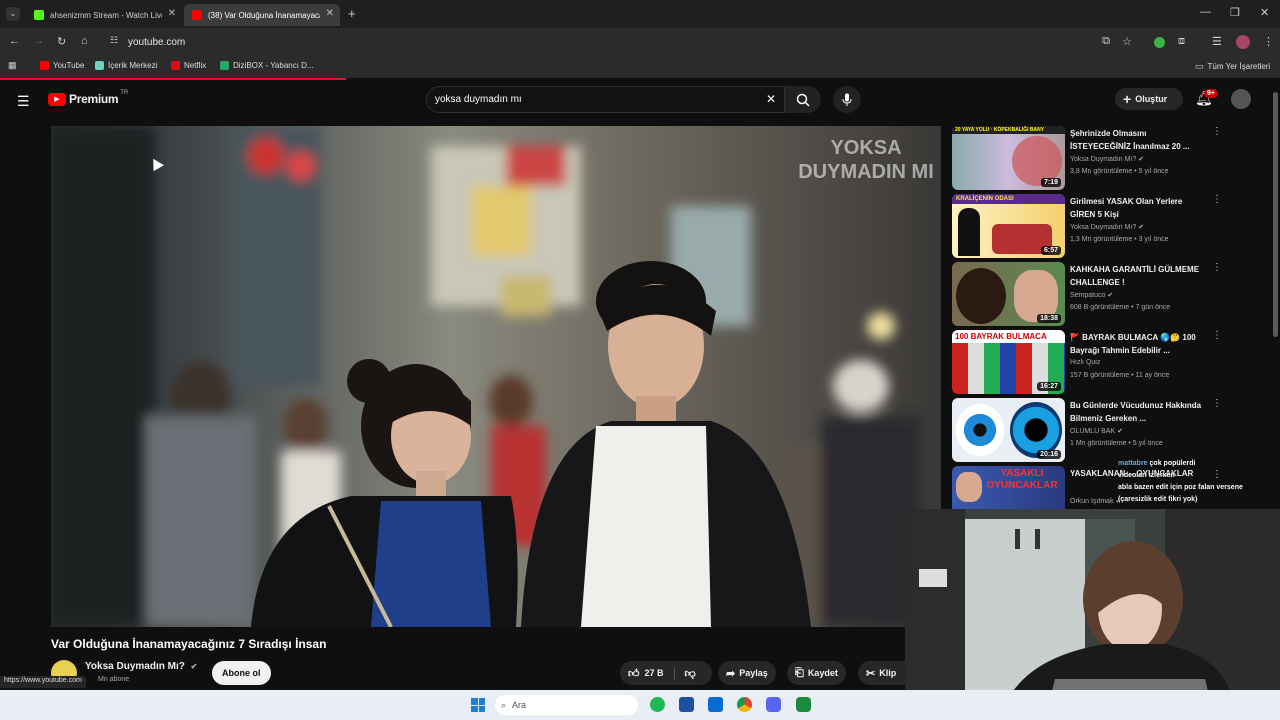 This screenshot has height=720, width=1280. I want to click on address-bar: ☷ youtube.com ⧉ ☆, so click(624, 42).